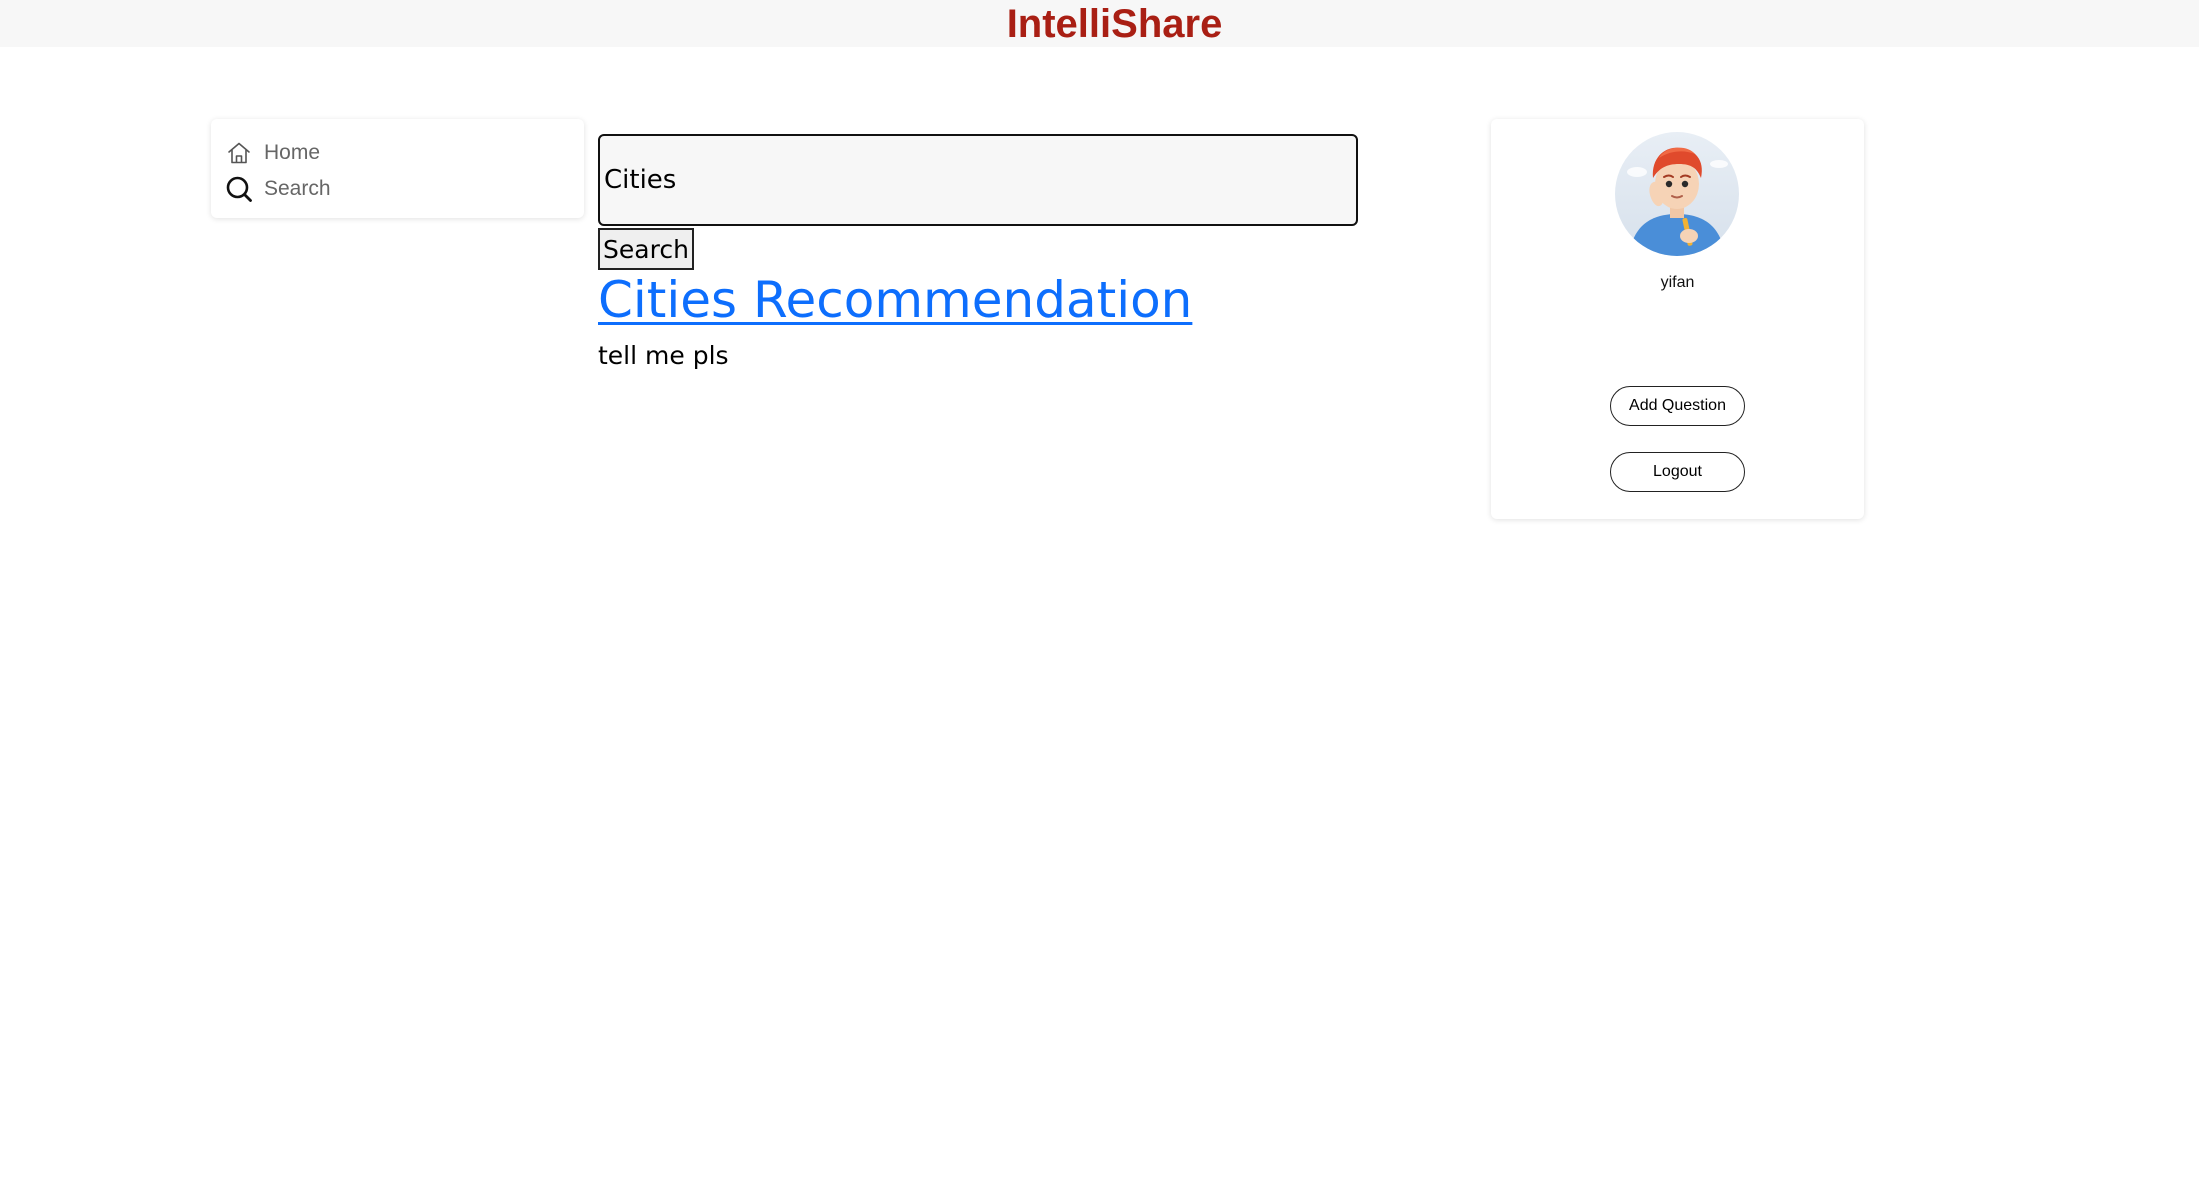 The image size is (2199, 1184). What do you see at coordinates (239, 189) in the screenshot?
I see `search-icon` at bounding box center [239, 189].